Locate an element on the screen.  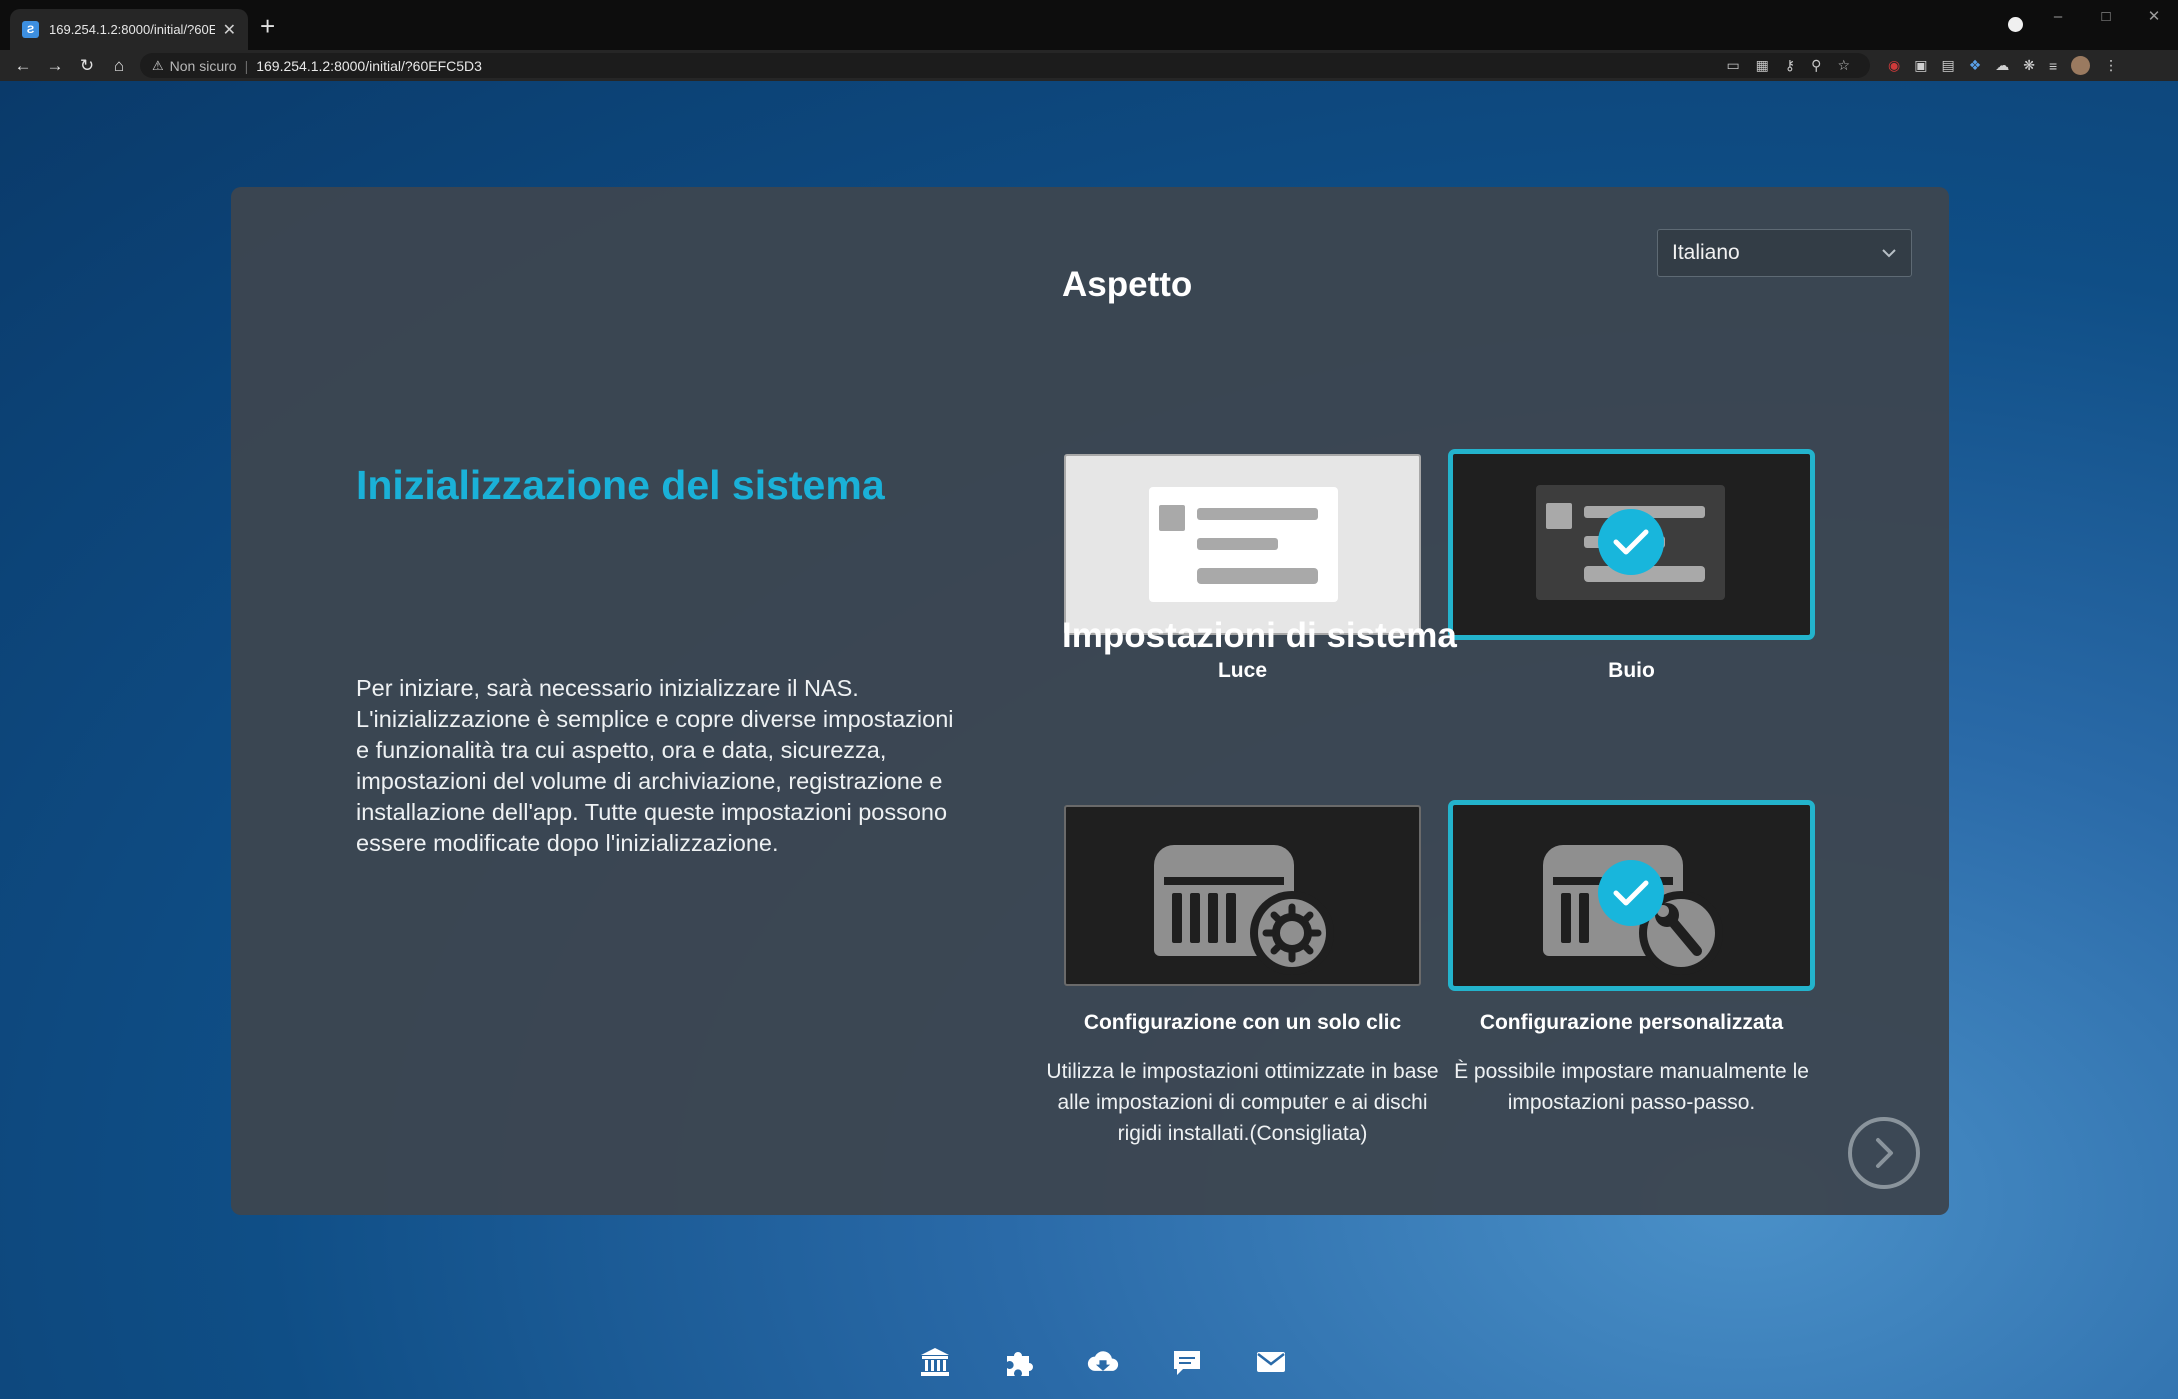
reading-list-icon: ≡ is located at coordinates (2053, 66).